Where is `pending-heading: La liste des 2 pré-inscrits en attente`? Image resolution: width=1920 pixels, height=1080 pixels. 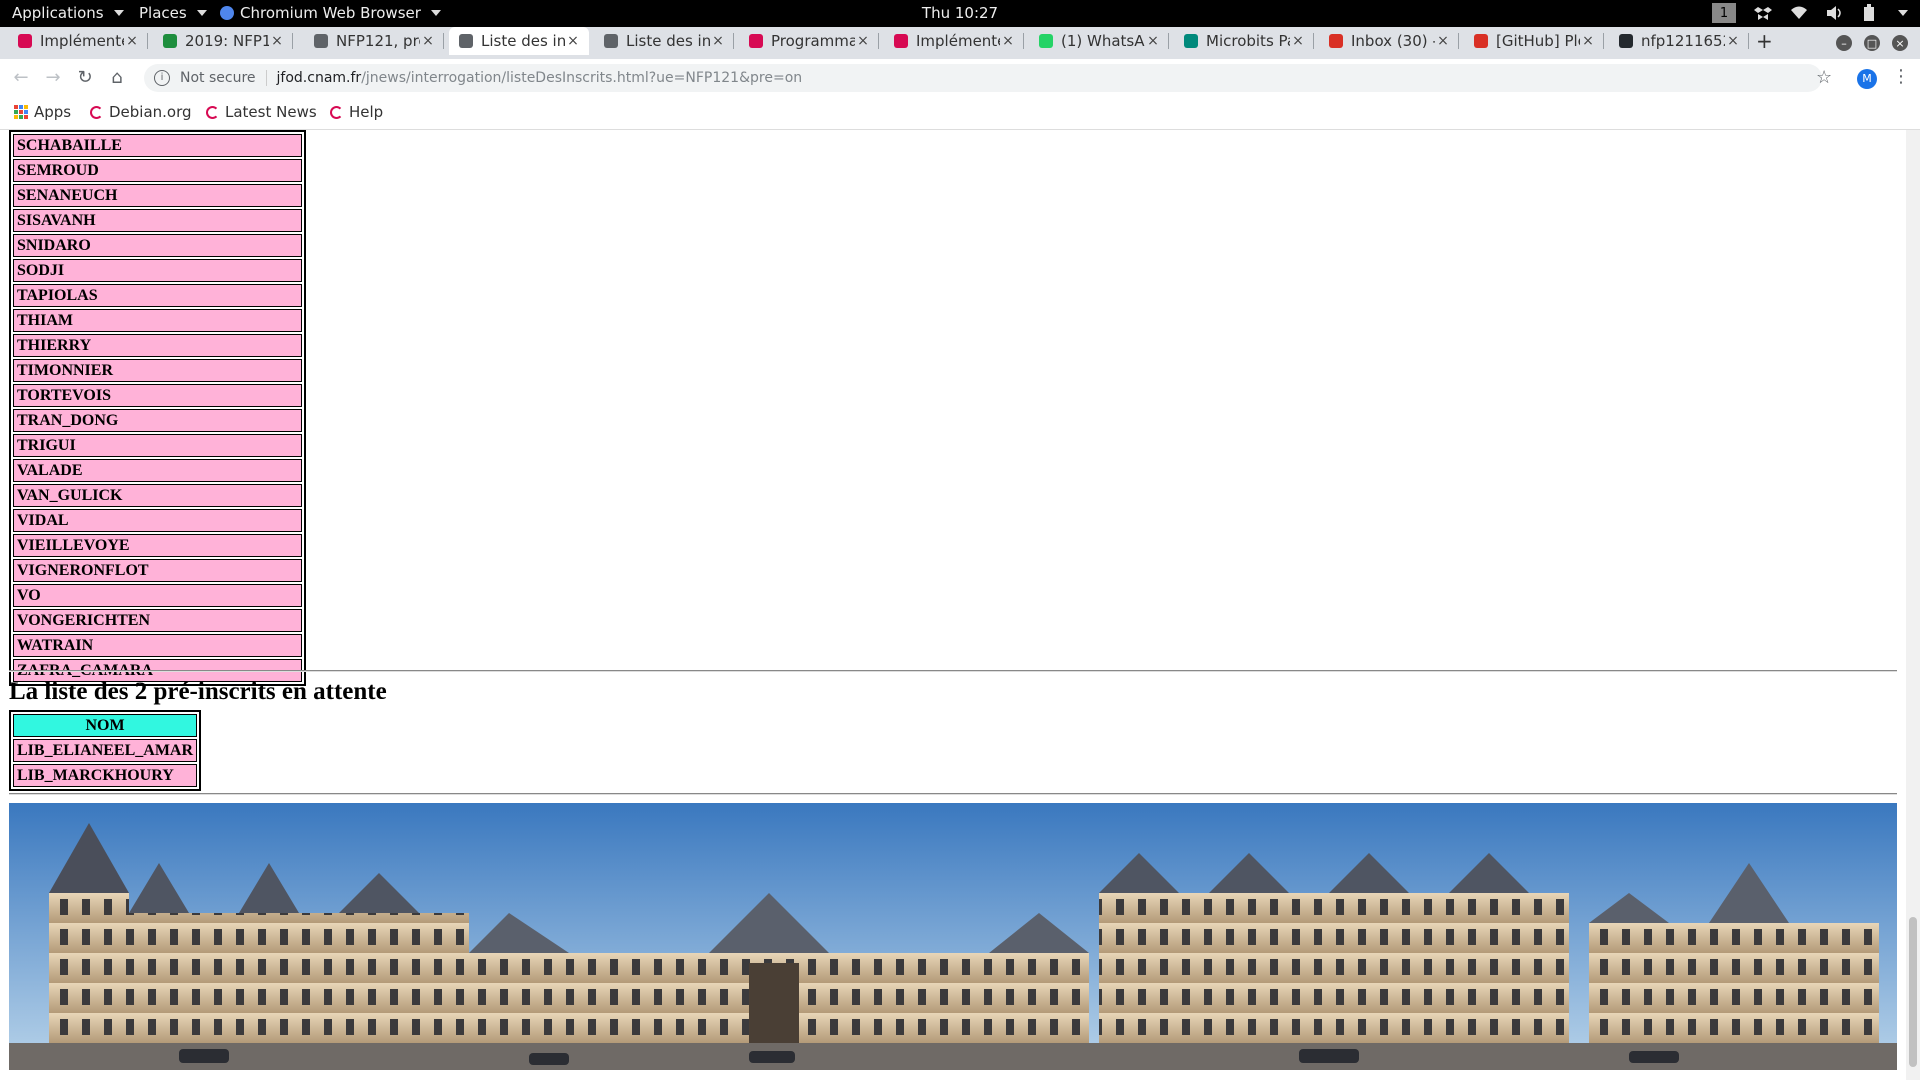
pending-heading: La liste des 2 pré-inscrits en attente is located at coordinates (198, 691).